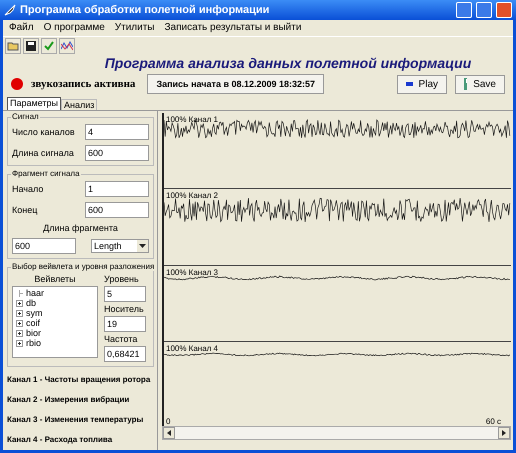 The height and width of the screenshot is (453, 516). What do you see at coordinates (83, 84) in the screenshot?
I see `recording-status: звукозапись активна` at bounding box center [83, 84].